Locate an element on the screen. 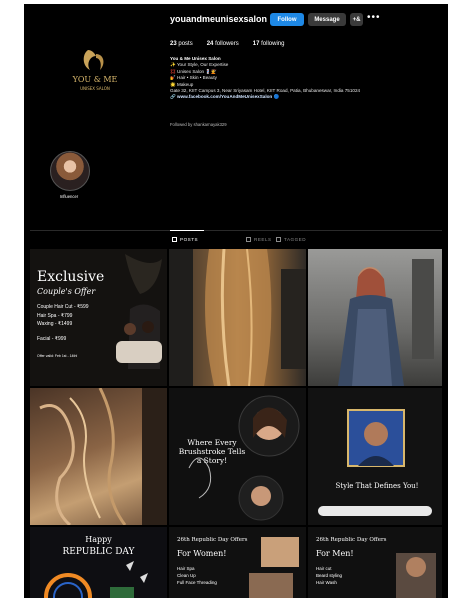  followed-by: Followed by shankarnayak329 is located at coordinates (198, 124).